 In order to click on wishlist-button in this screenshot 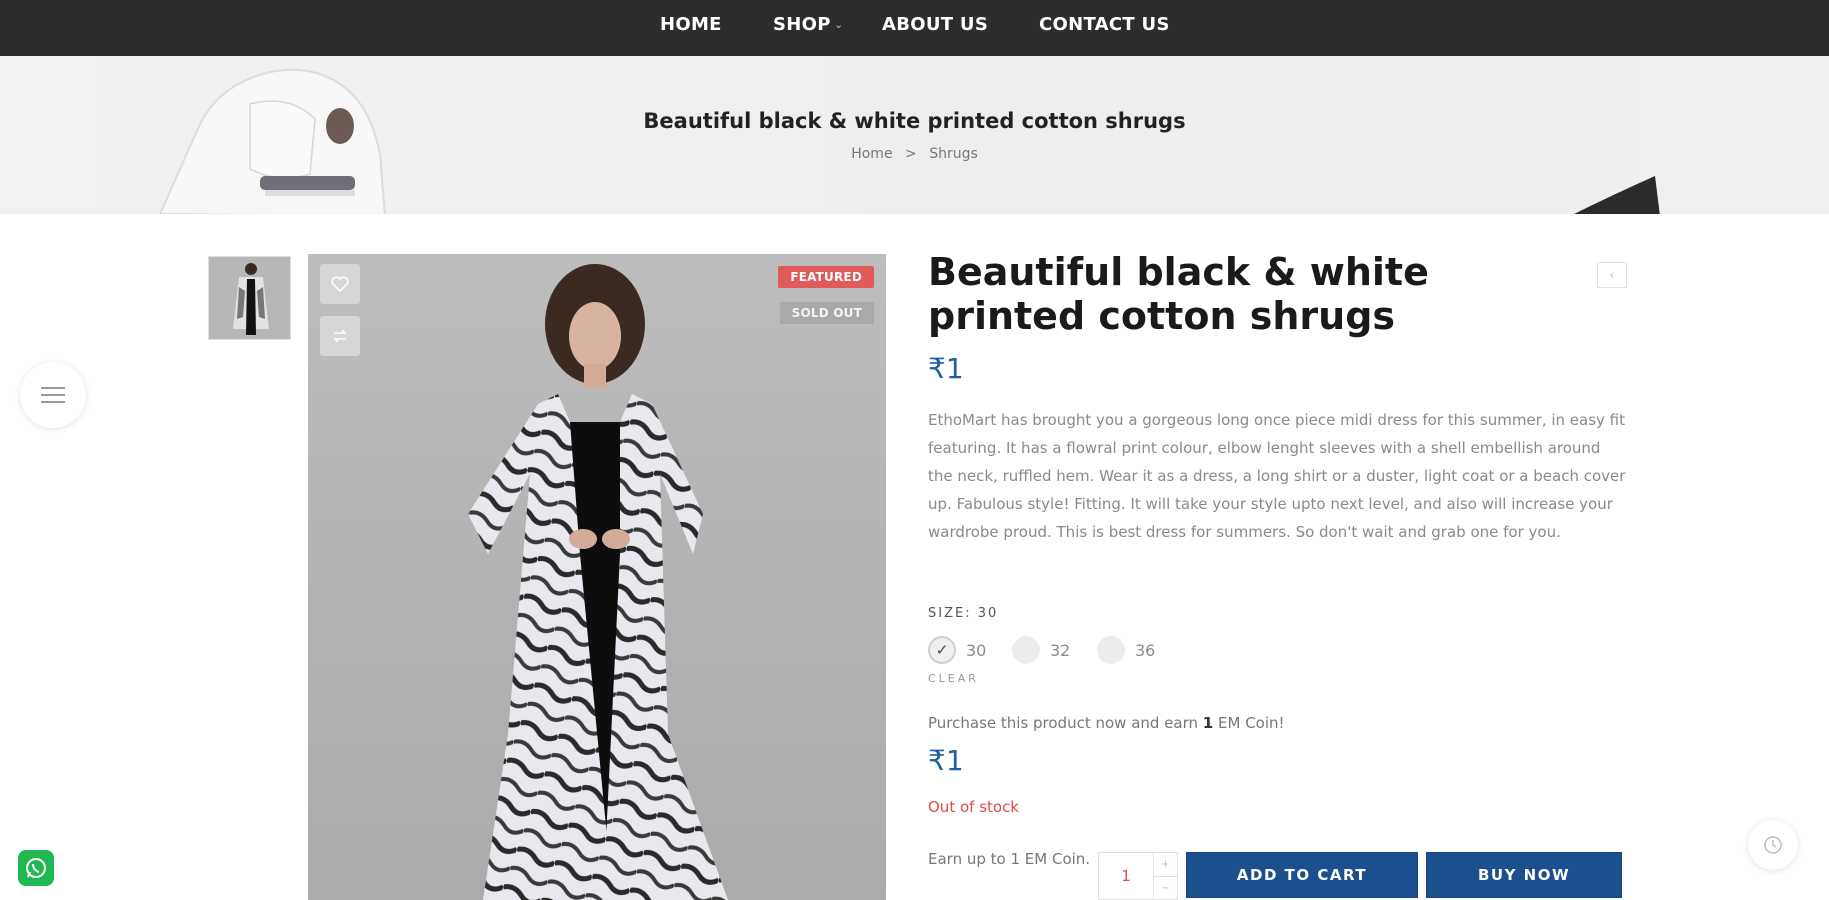, I will do `click(340, 284)`.